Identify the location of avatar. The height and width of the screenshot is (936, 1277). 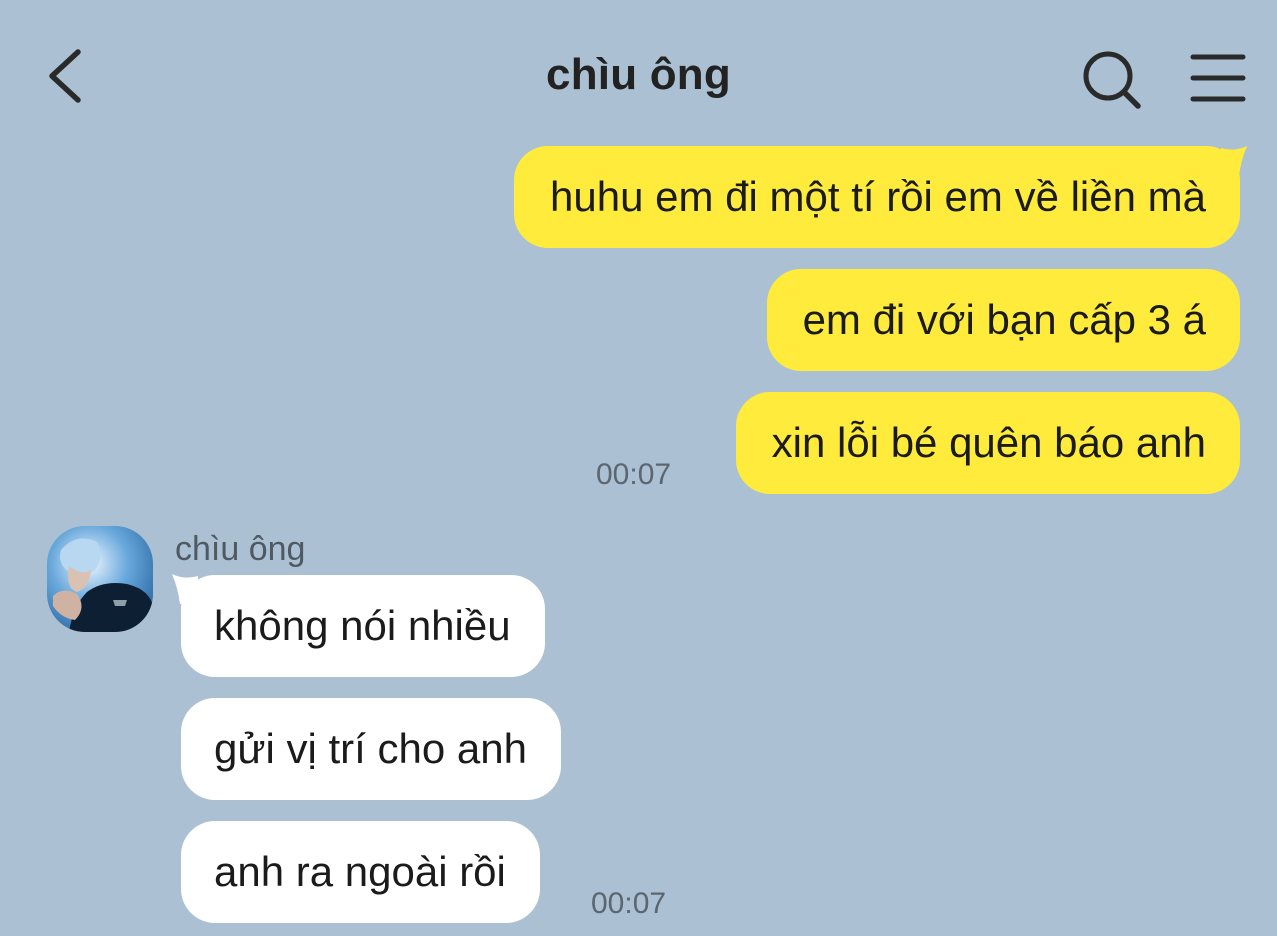
(100, 579).